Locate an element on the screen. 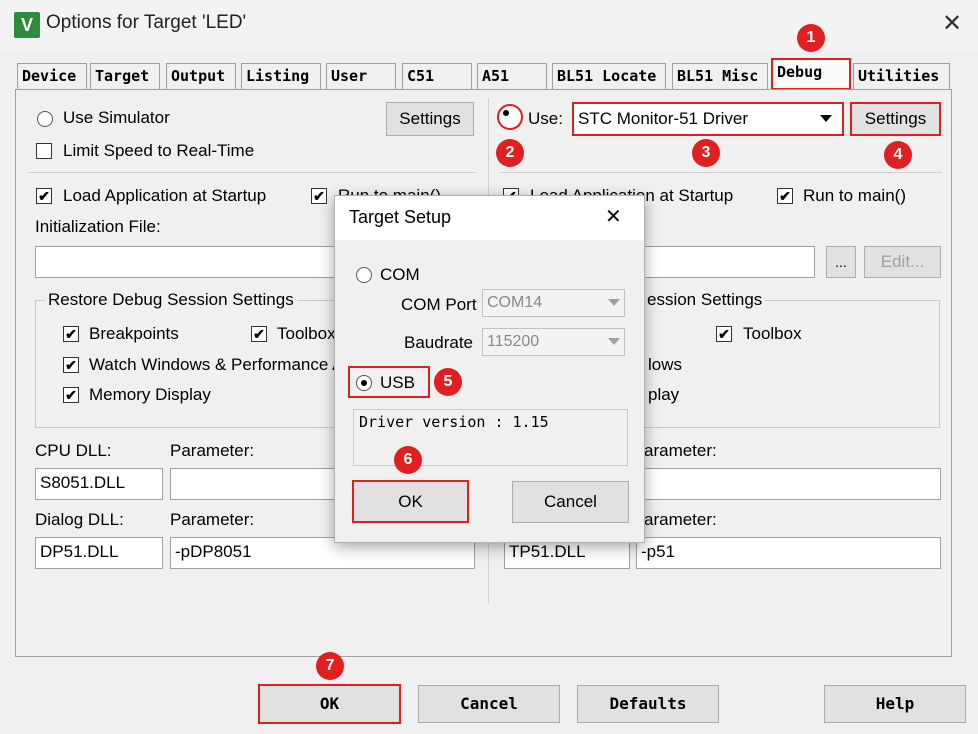 This screenshot has height=734, width=978. tab-a51: A51 is located at coordinates (512, 76).